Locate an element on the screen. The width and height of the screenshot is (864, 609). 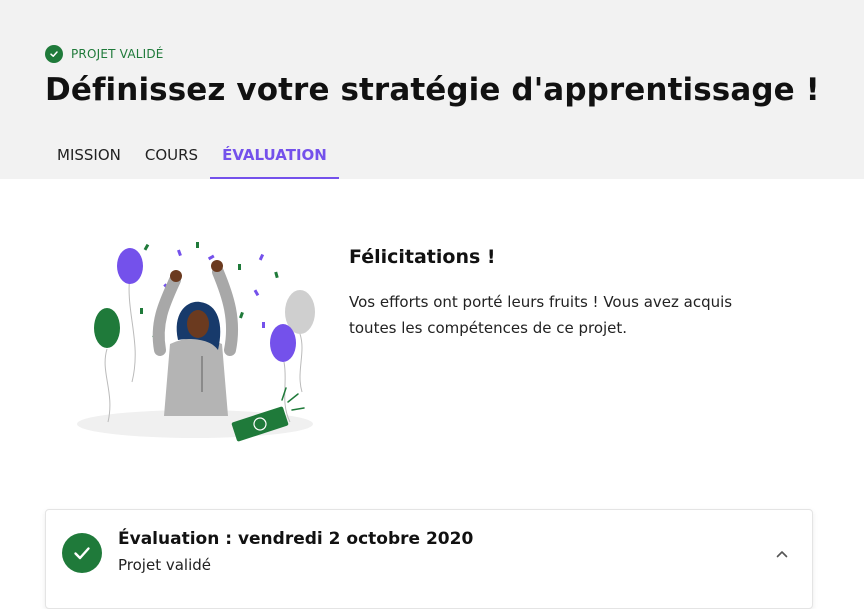
project-tabs: MISSION COURS ÉVALUATION is located at coordinates (192, 155).